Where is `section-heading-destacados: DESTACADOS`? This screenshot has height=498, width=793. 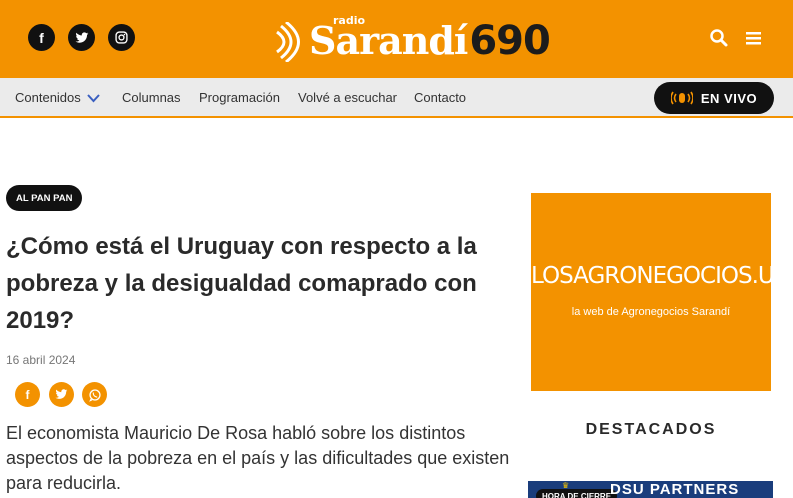 section-heading-destacados: DESTACADOS is located at coordinates (651, 429).